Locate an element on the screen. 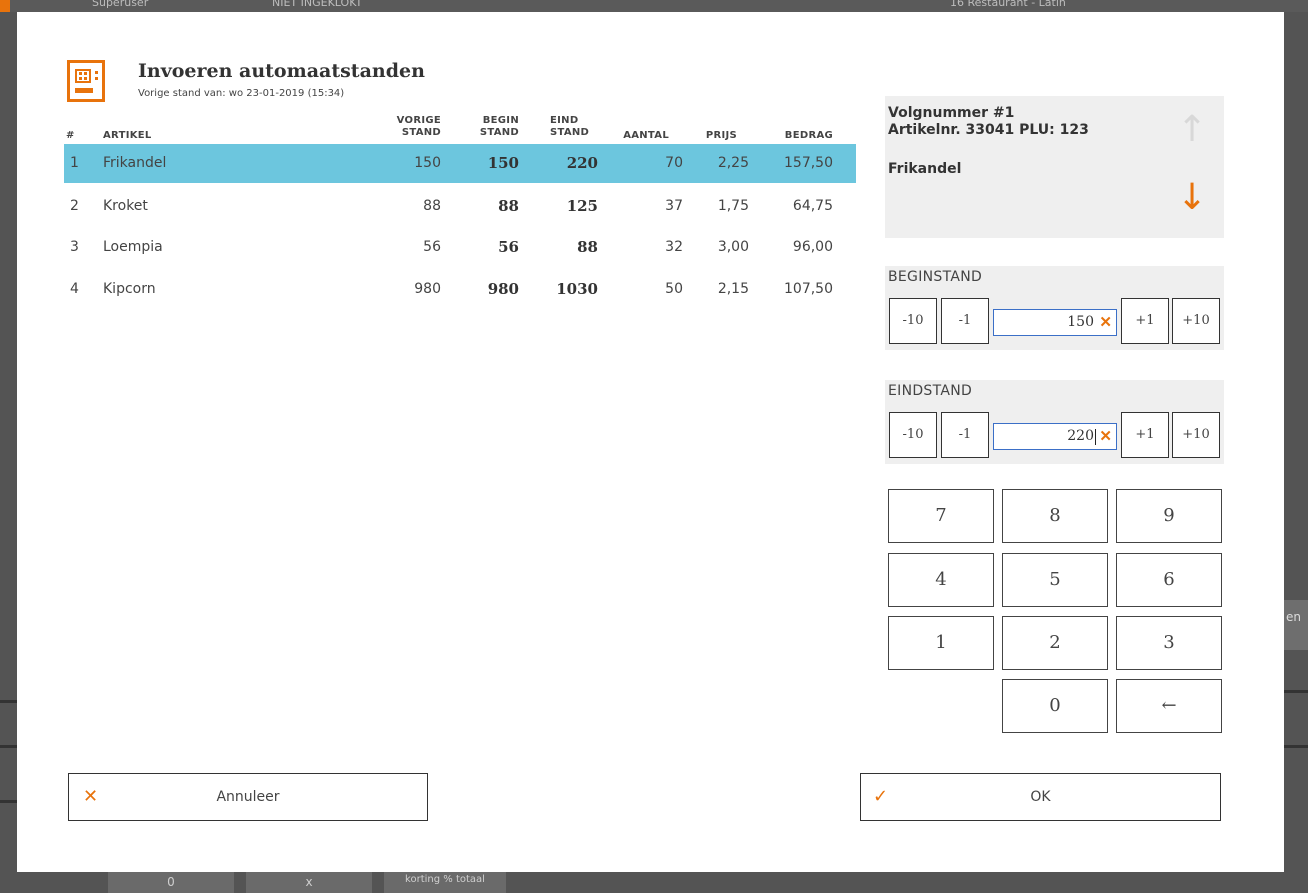 The width and height of the screenshot is (1308, 893). keypad-8: 8 is located at coordinates (1055, 516).